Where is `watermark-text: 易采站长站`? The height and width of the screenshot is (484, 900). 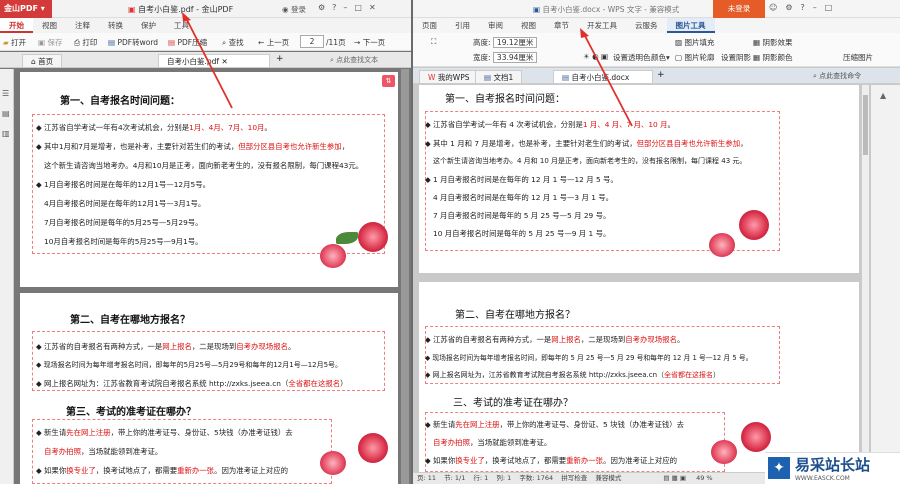
watermark-text: 易采站长站 is located at coordinates (833, 465).